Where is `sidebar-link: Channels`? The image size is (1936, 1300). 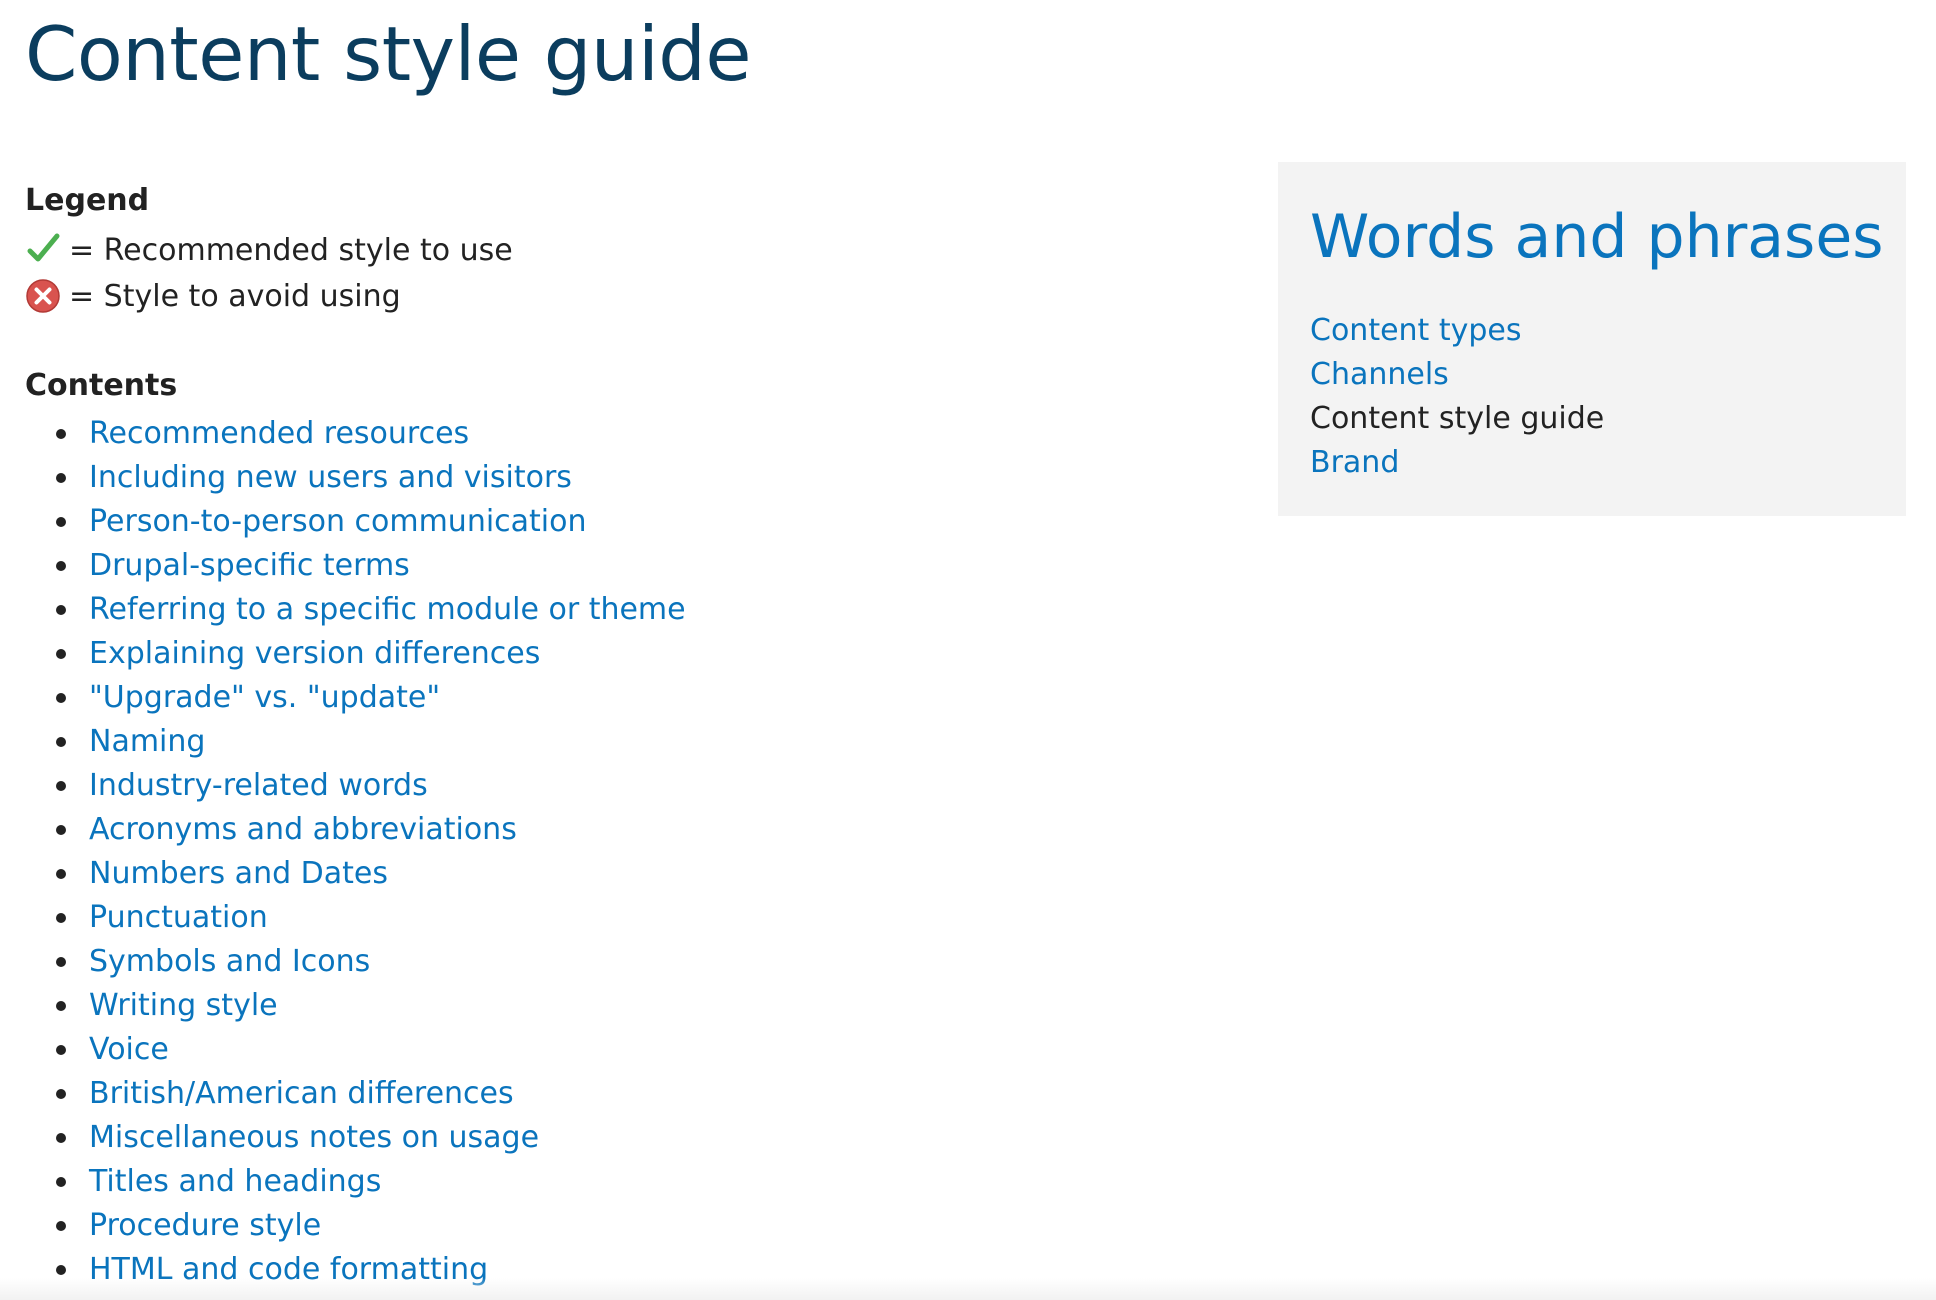
sidebar-link: Channels is located at coordinates (1379, 374).